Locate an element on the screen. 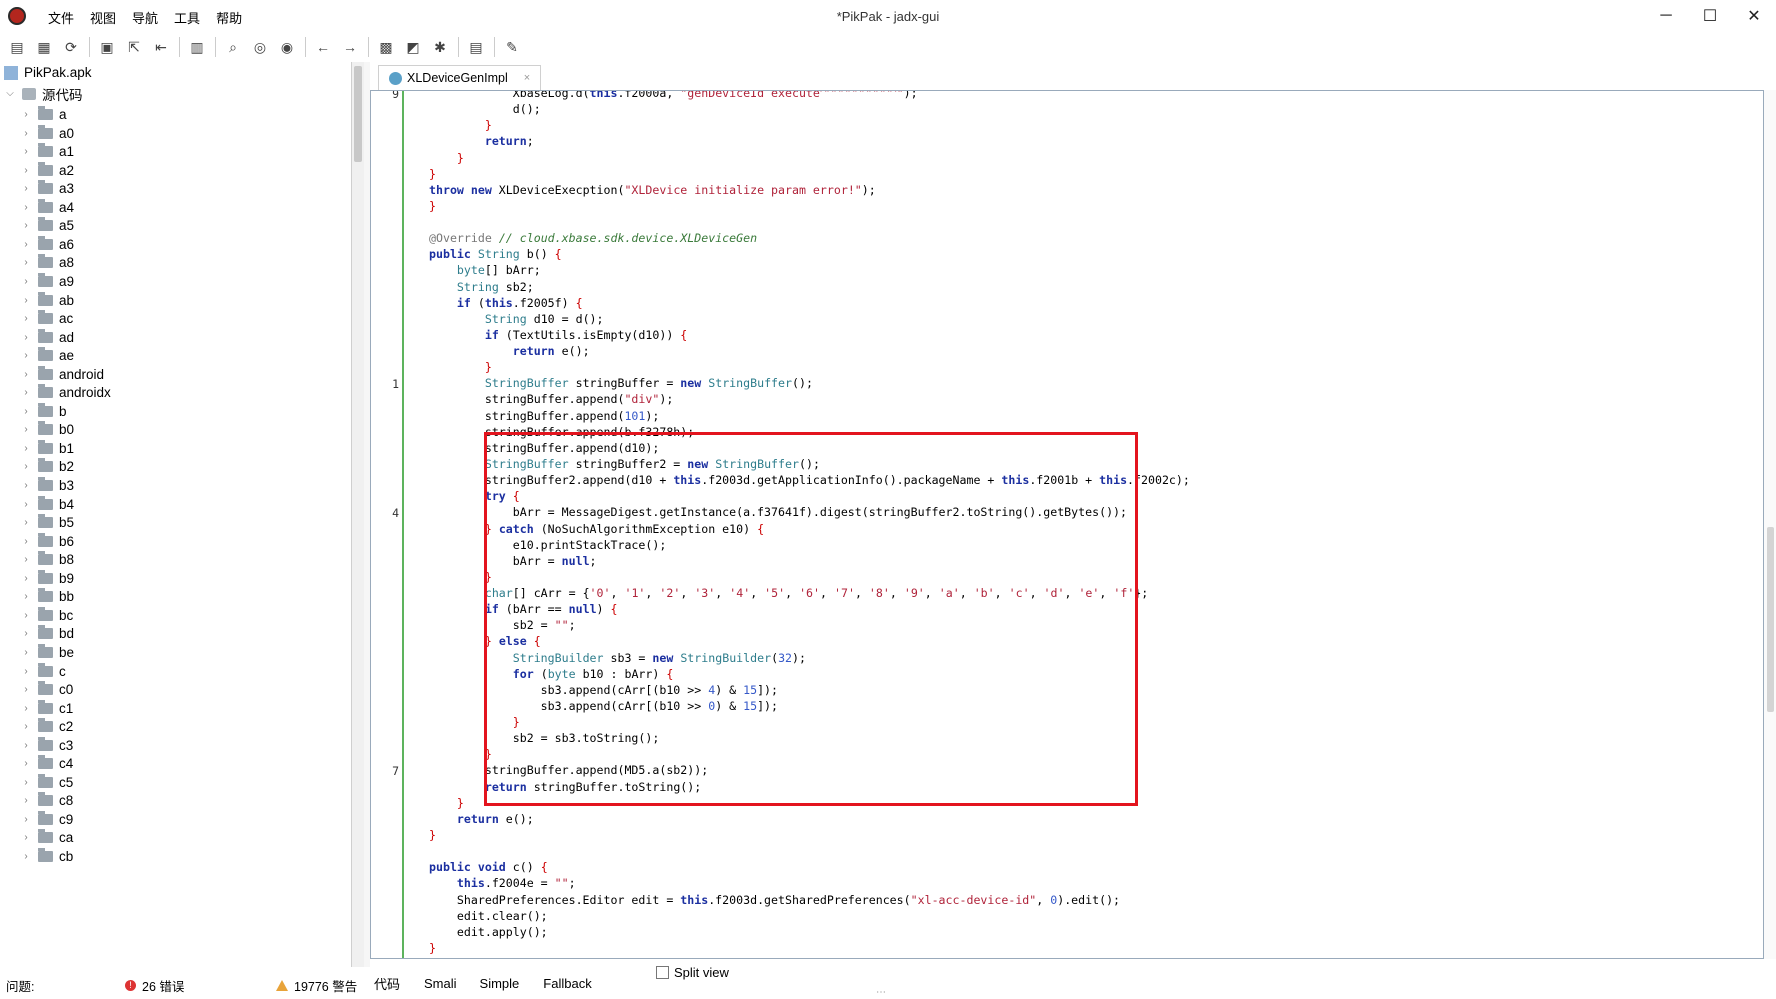 The image size is (1776, 999). errors-indicator: ! 26 错误 is located at coordinates (154, 985).